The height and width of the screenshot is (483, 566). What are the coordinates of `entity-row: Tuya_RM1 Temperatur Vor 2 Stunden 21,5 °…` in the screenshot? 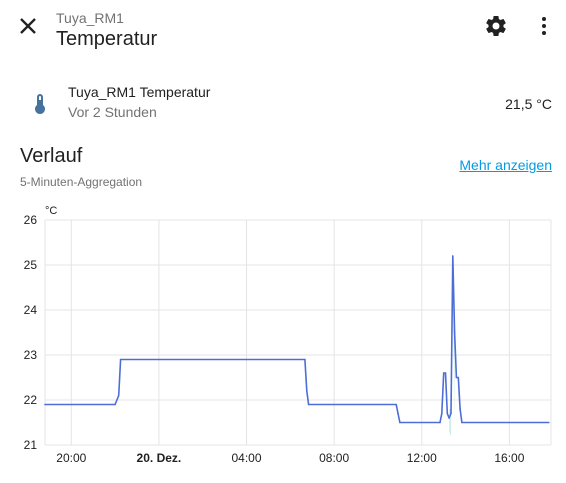 It's located at (283, 104).